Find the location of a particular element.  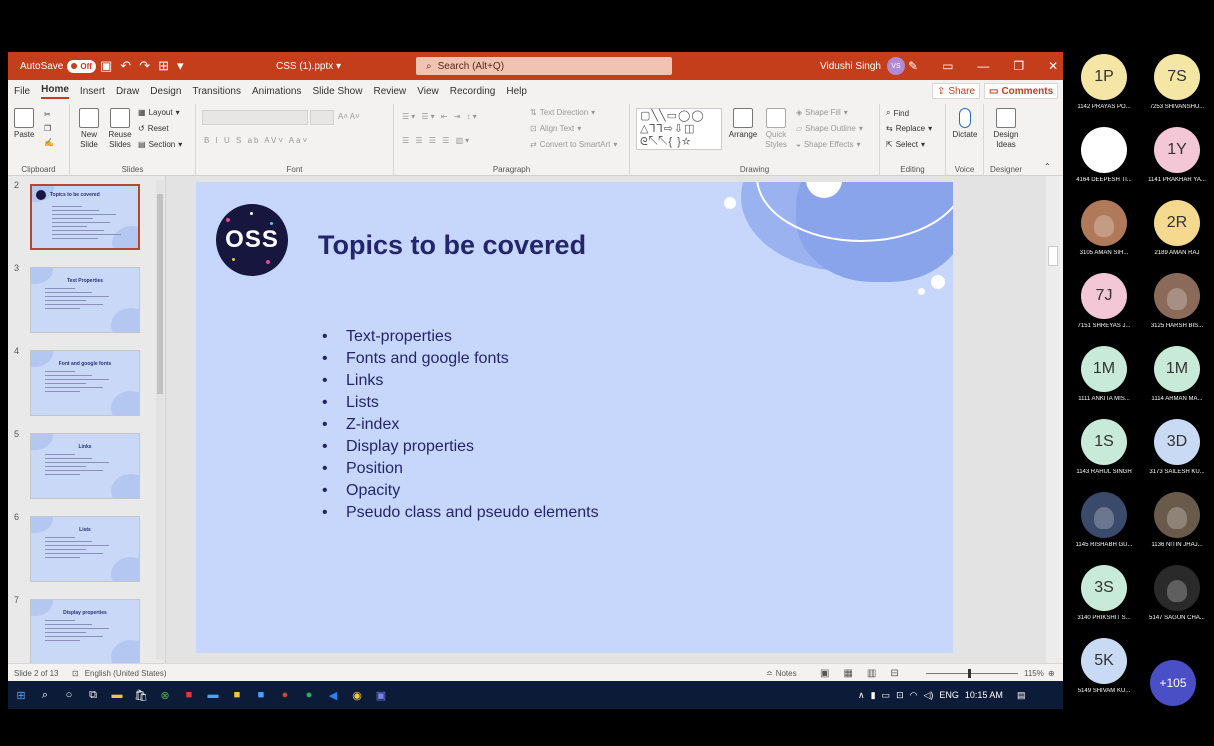

tab-file: File is located at coordinates (22, 91).